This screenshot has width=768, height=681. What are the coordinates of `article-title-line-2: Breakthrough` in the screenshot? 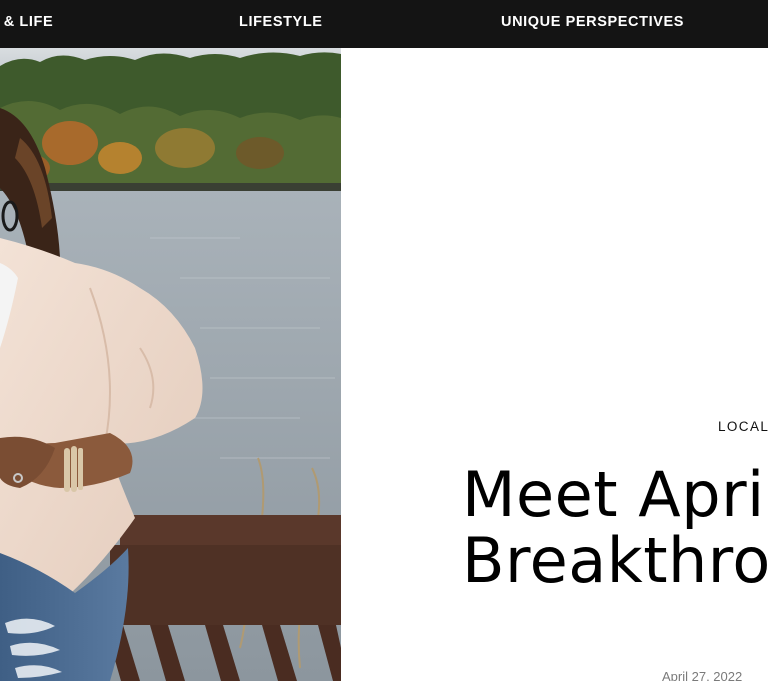 It's located at (615, 560).